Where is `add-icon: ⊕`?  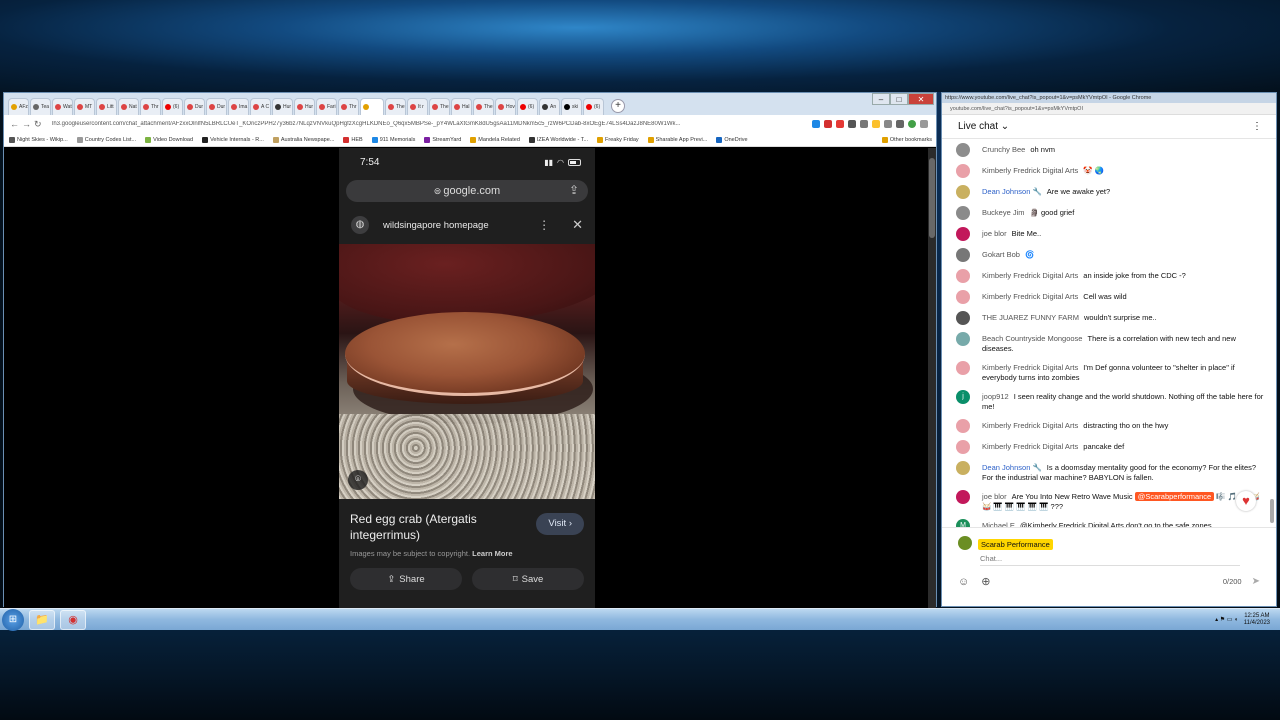 add-icon: ⊕ is located at coordinates (985, 581).